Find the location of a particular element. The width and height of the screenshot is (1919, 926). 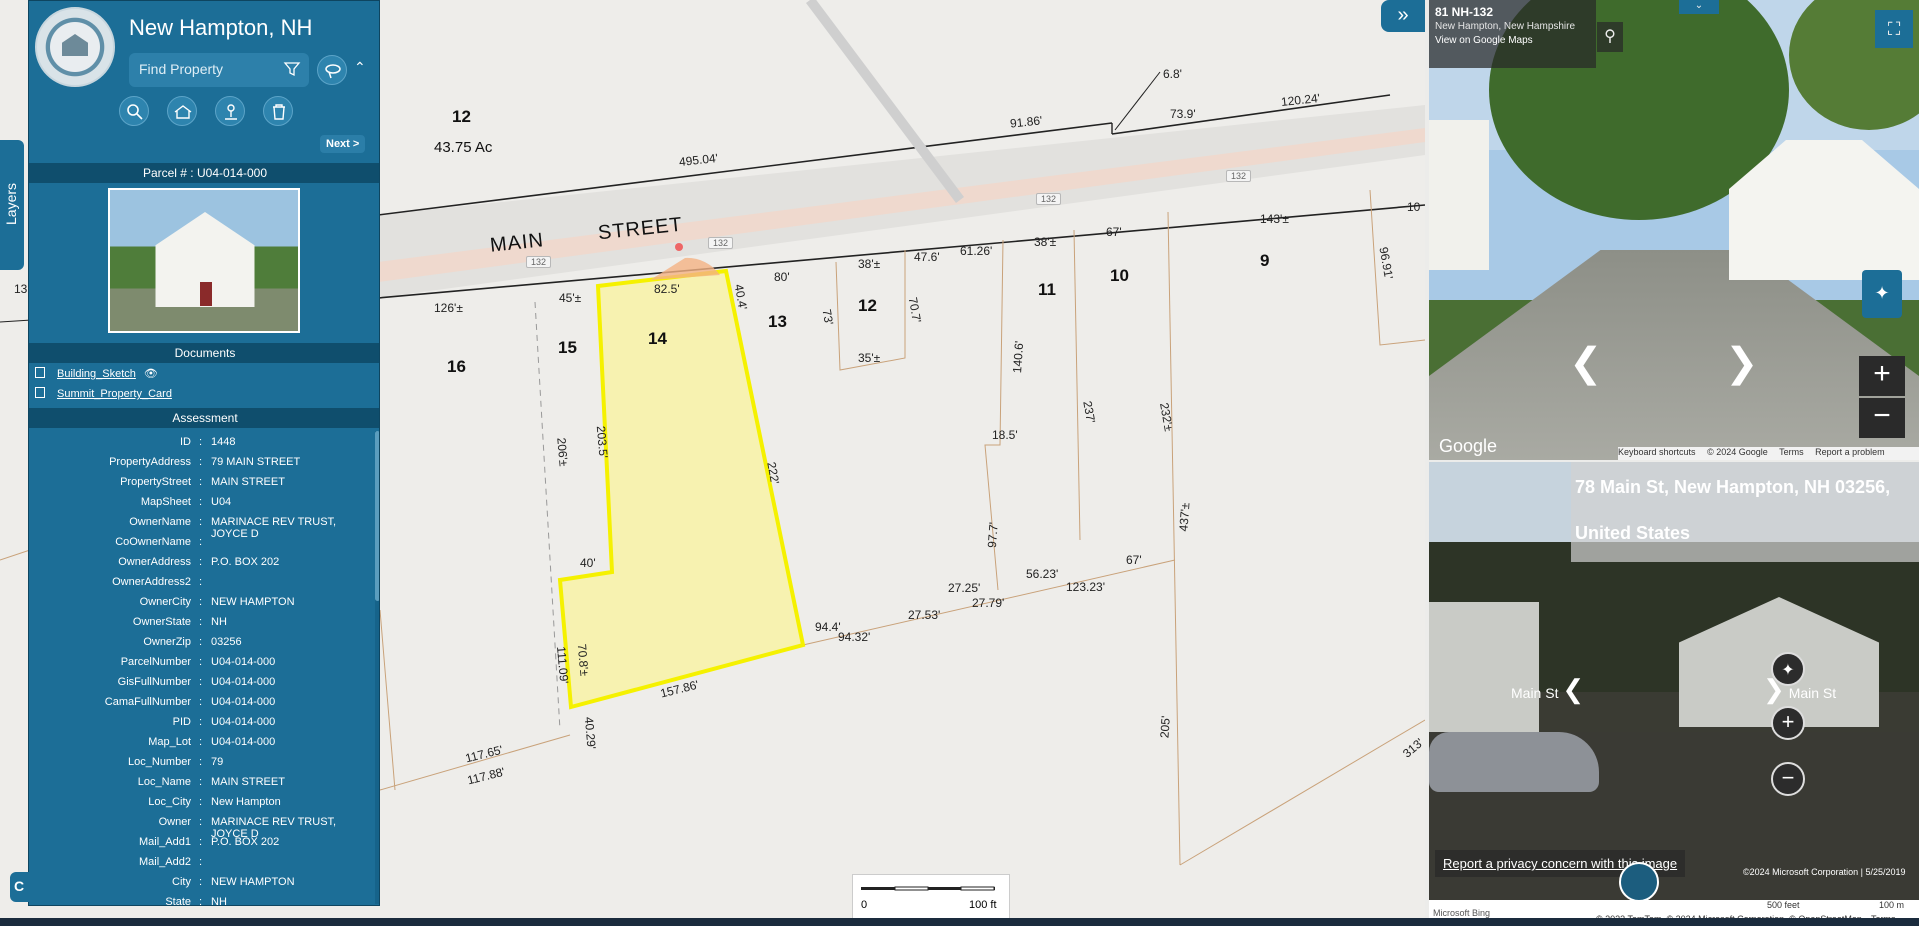

corner-badge: C is located at coordinates (26, 887).